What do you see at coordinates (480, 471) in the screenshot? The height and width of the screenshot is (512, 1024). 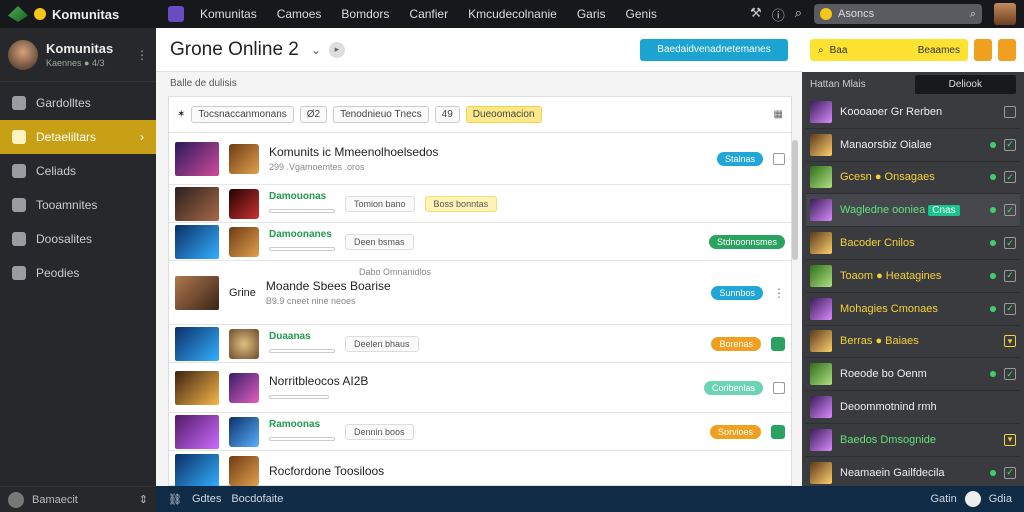 I see `table-row: Rocfordone Toosiloos` at bounding box center [480, 471].